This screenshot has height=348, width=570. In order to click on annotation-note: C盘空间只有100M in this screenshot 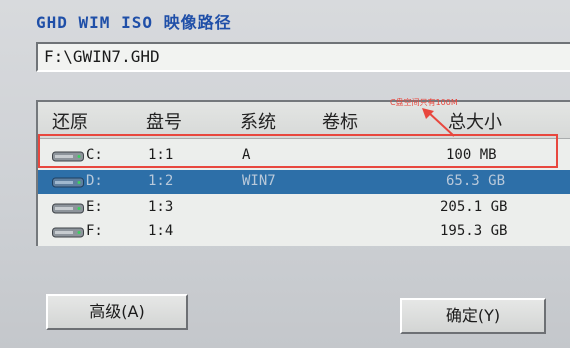, I will do `click(424, 102)`.